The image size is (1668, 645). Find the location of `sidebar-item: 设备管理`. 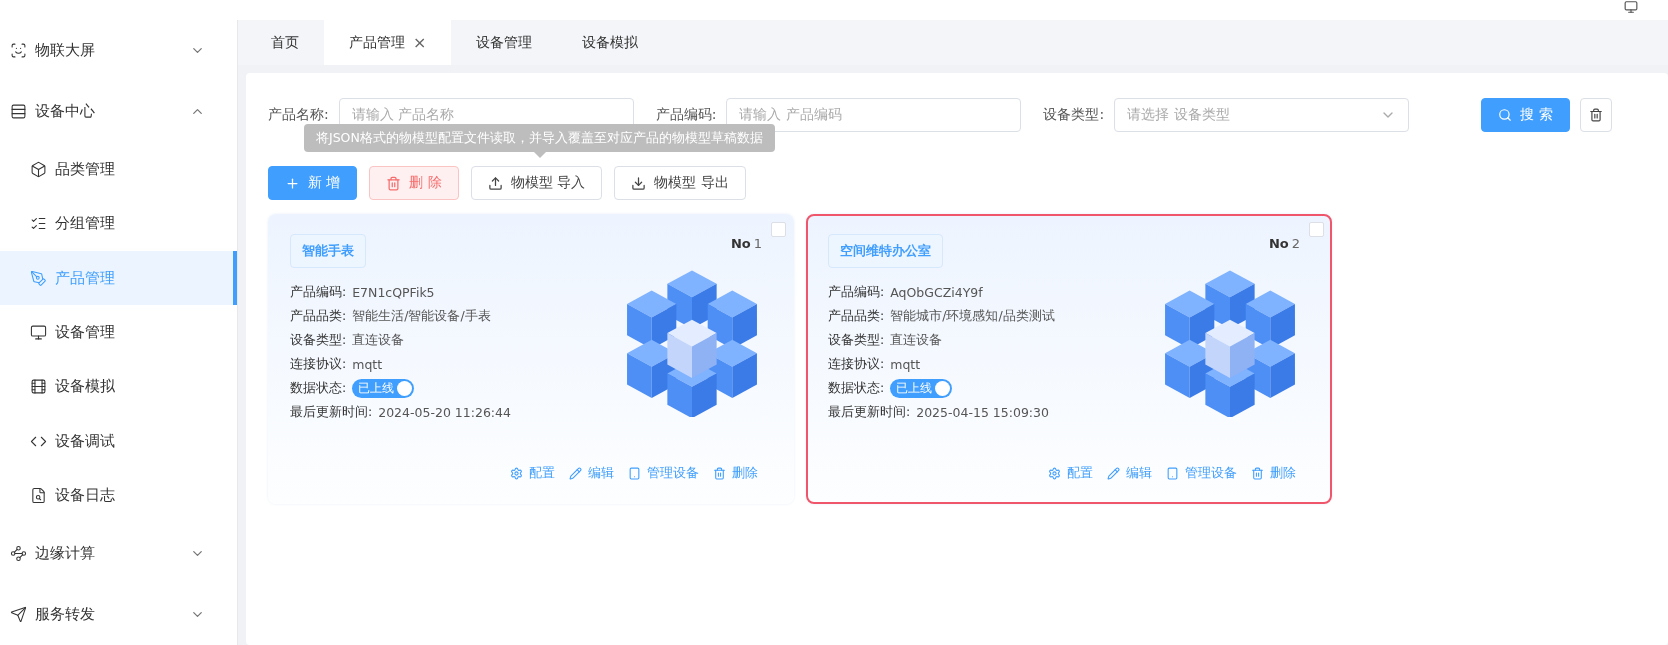

sidebar-item: 设备管理 is located at coordinates (118, 332).